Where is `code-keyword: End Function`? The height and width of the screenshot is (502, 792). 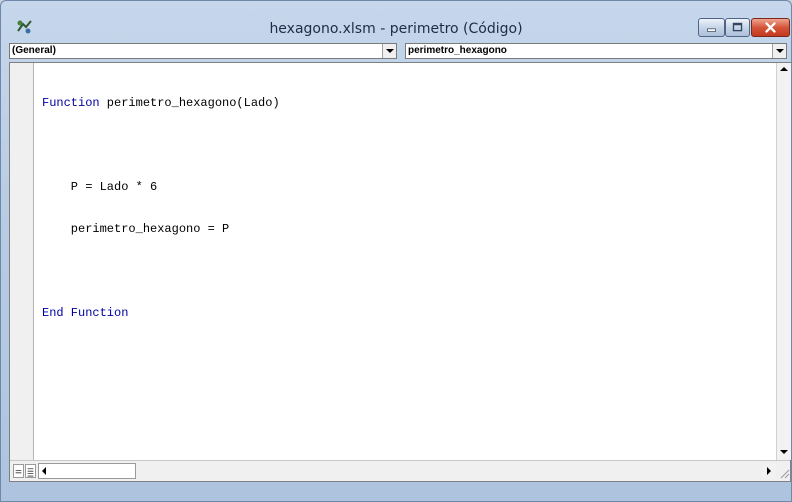
code-keyword: End Function is located at coordinates (85, 313).